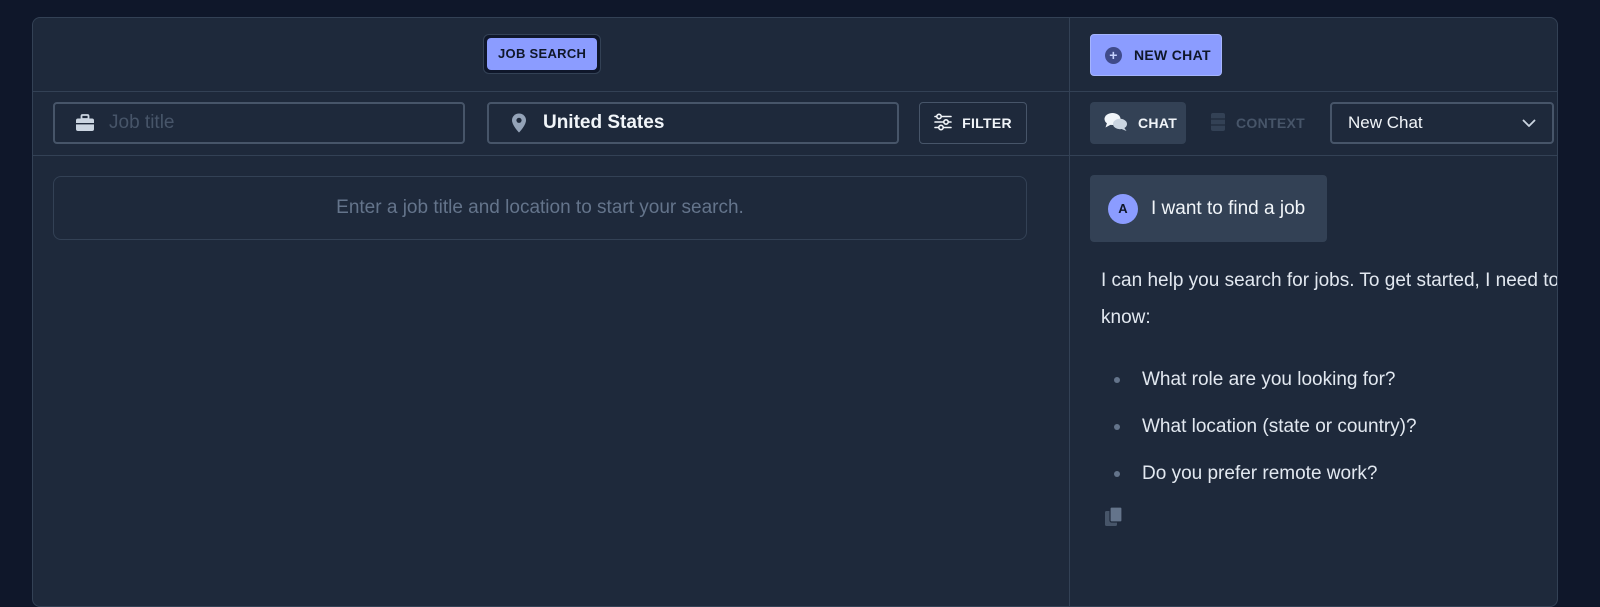 This screenshot has height=607, width=1600. I want to click on tab-chat: CHAT, so click(1138, 123).